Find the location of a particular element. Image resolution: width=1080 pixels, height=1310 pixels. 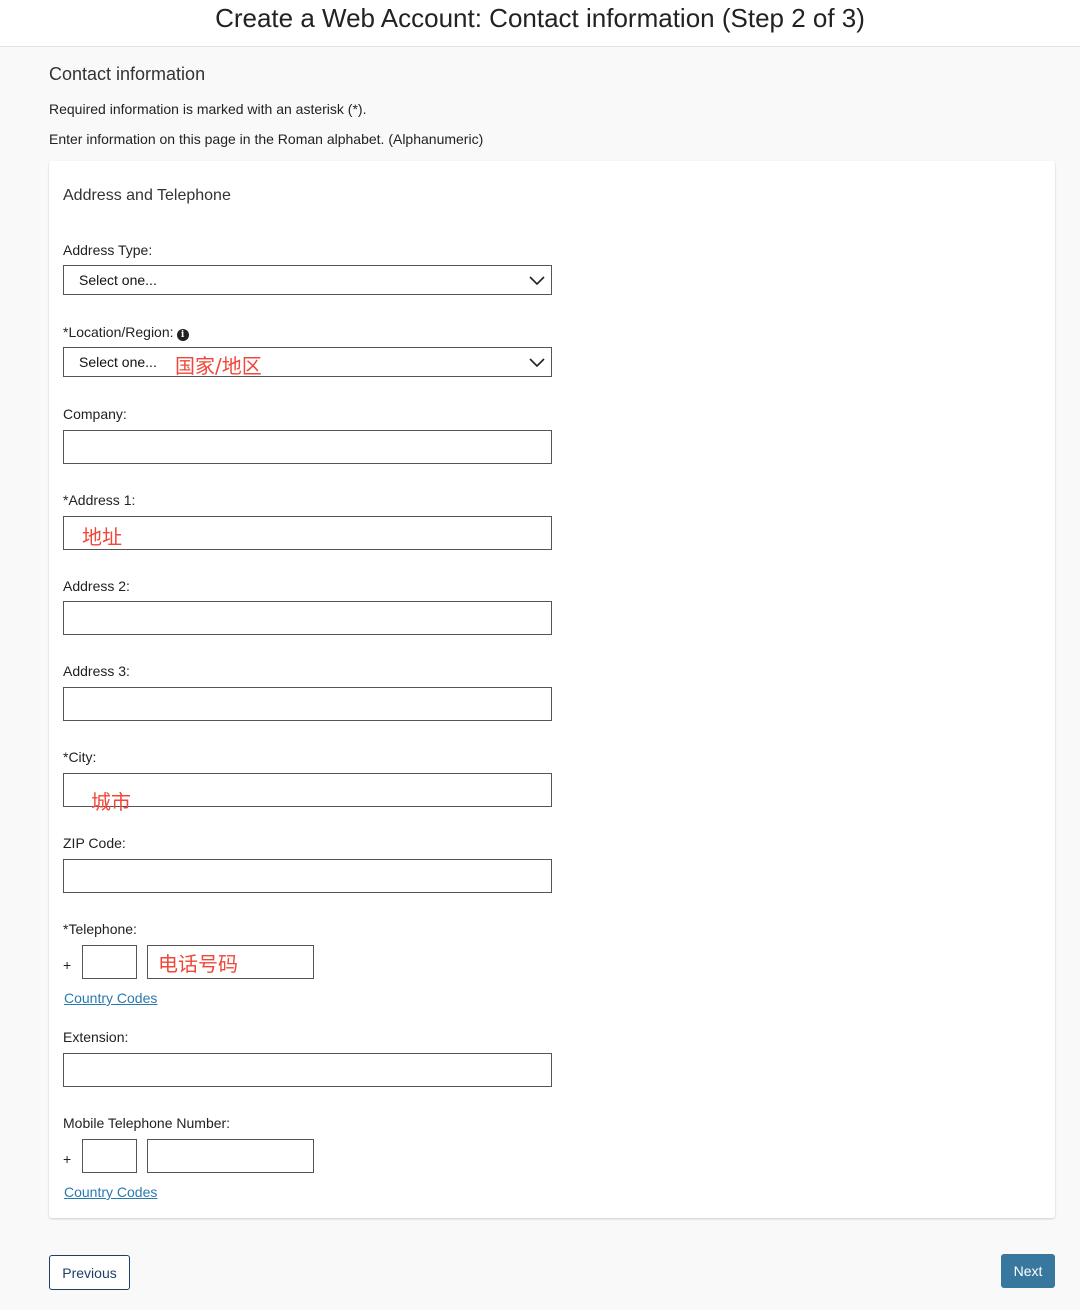

zip-input is located at coordinates (307, 876).